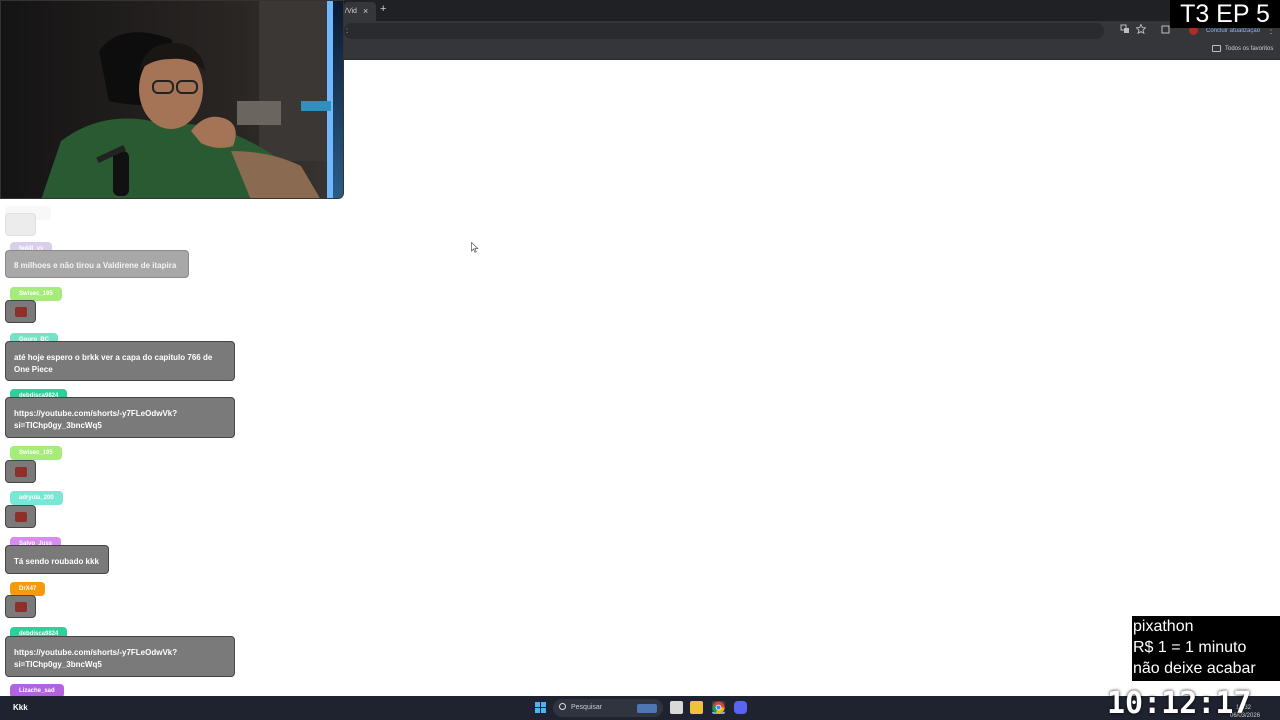 The image size is (1280, 720). Describe the element at coordinates (1249, 49) in the screenshot. I see `all-bookmarks-link: Todos os favoritos` at that location.